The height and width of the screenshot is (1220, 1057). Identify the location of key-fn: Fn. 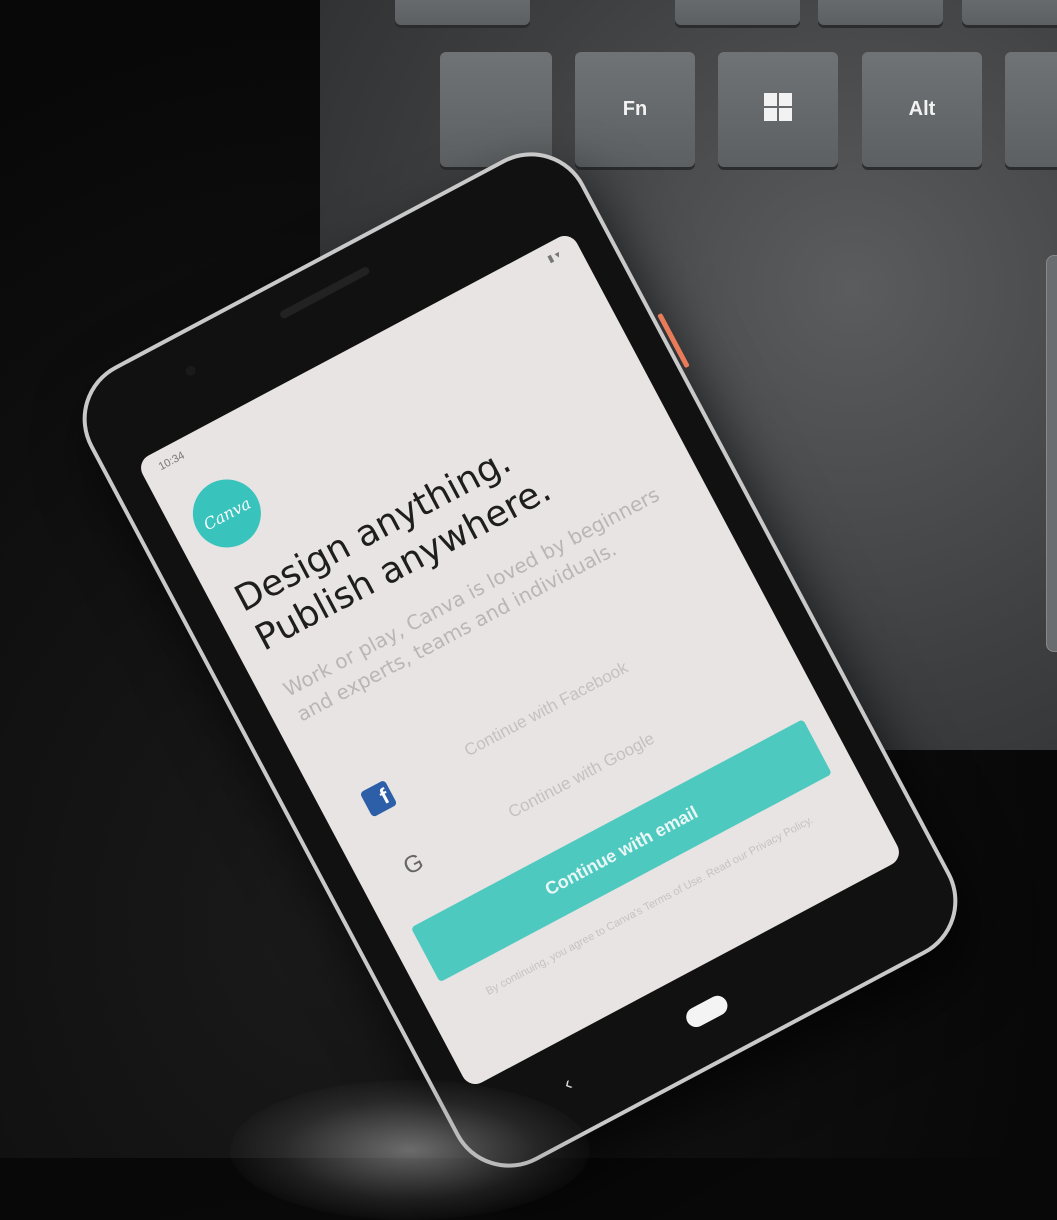
(635, 109).